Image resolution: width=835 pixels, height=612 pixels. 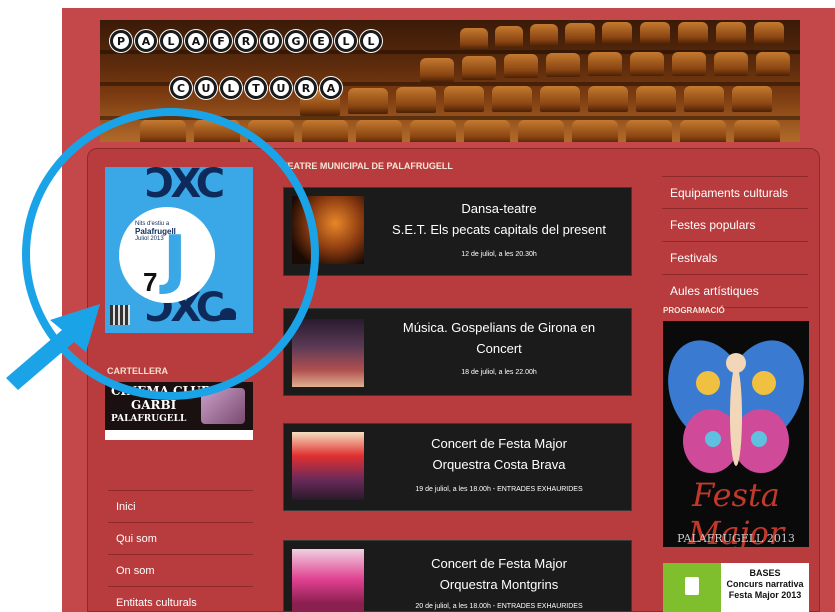 I want to click on sidebar-item-festes-populars: Festes populars, so click(x=735, y=225).